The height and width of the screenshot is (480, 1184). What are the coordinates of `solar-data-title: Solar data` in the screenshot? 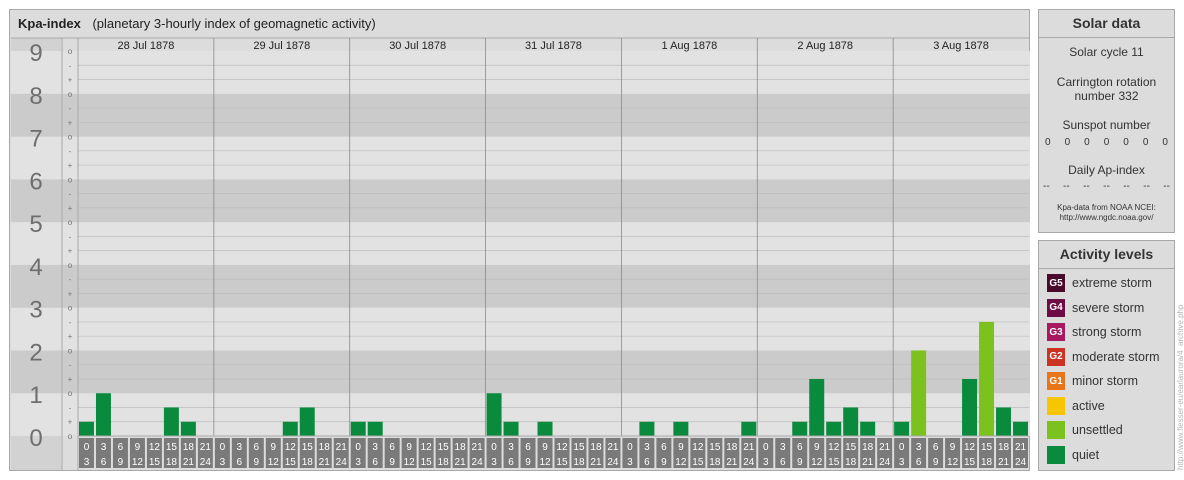 It's located at (1106, 24).